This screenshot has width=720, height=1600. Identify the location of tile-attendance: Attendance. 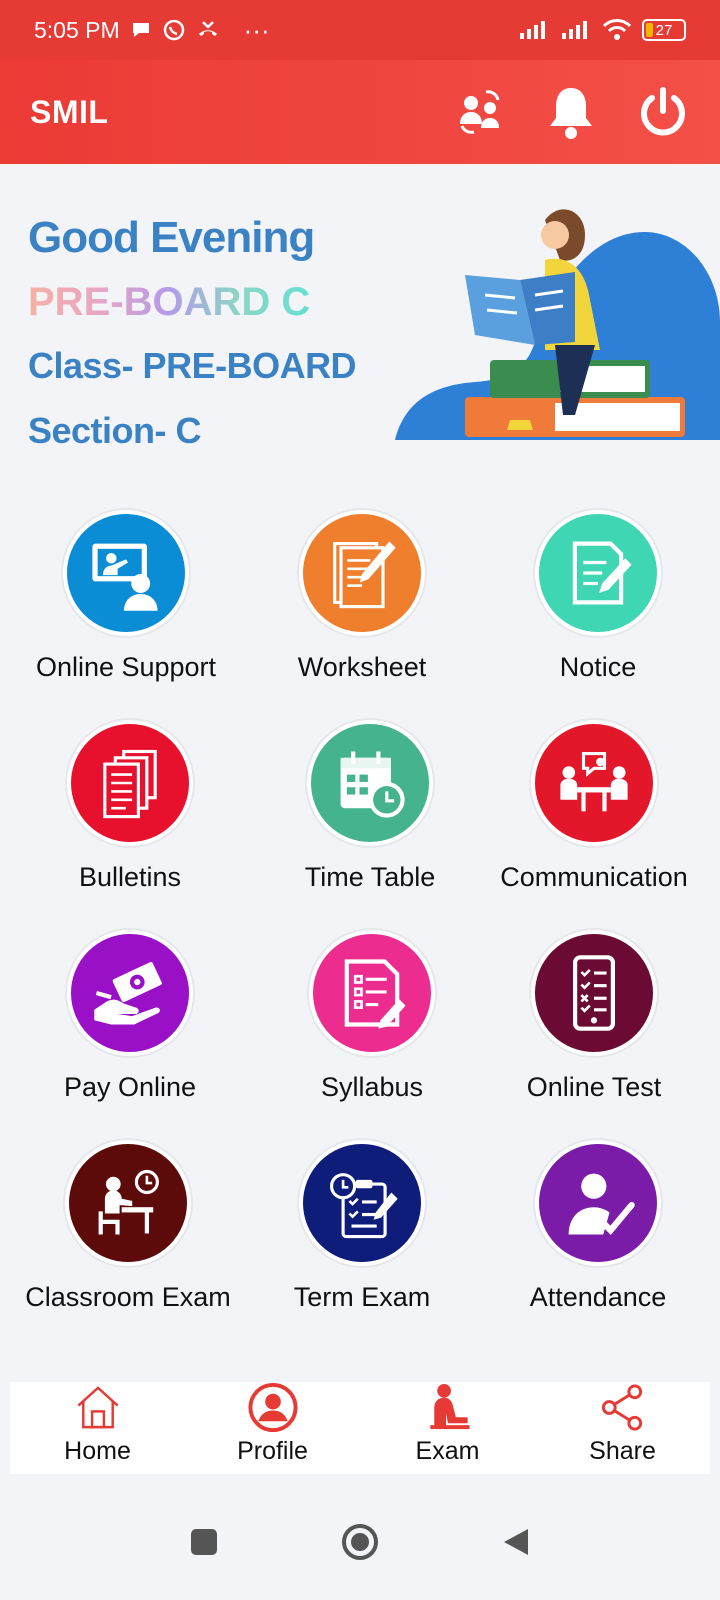
(598, 1245).